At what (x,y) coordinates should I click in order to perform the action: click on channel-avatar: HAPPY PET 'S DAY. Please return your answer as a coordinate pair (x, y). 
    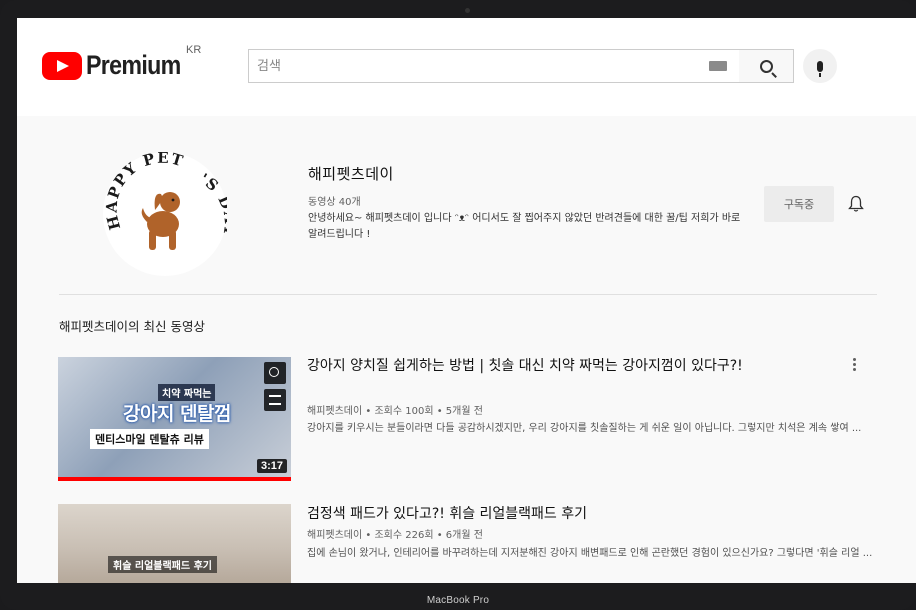
    Looking at the image, I should click on (170, 212).